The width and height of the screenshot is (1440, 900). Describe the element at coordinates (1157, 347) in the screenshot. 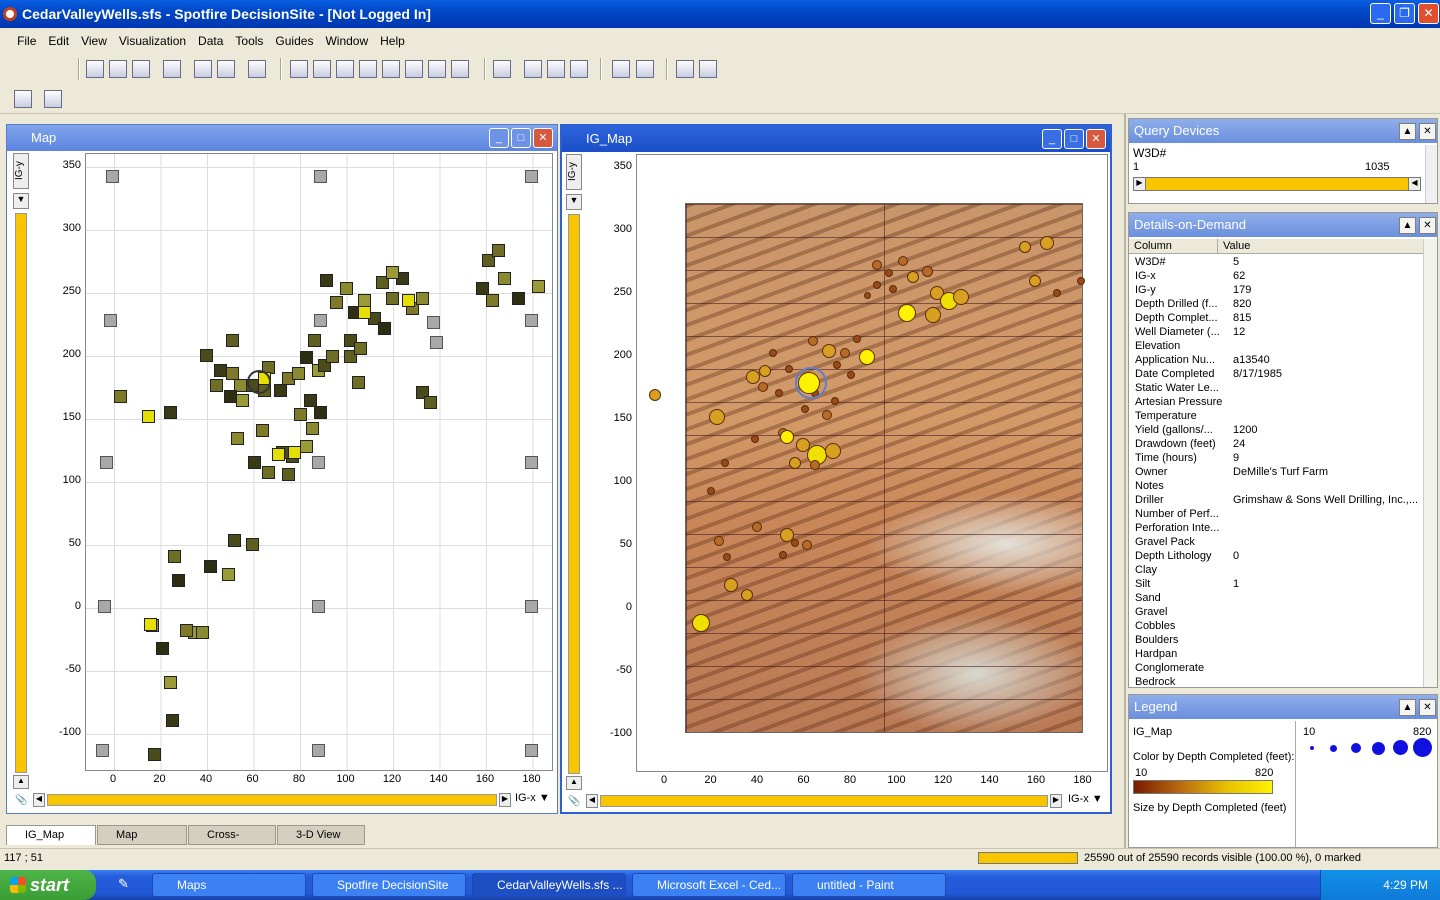

I see `dod-row: Elevation` at that location.